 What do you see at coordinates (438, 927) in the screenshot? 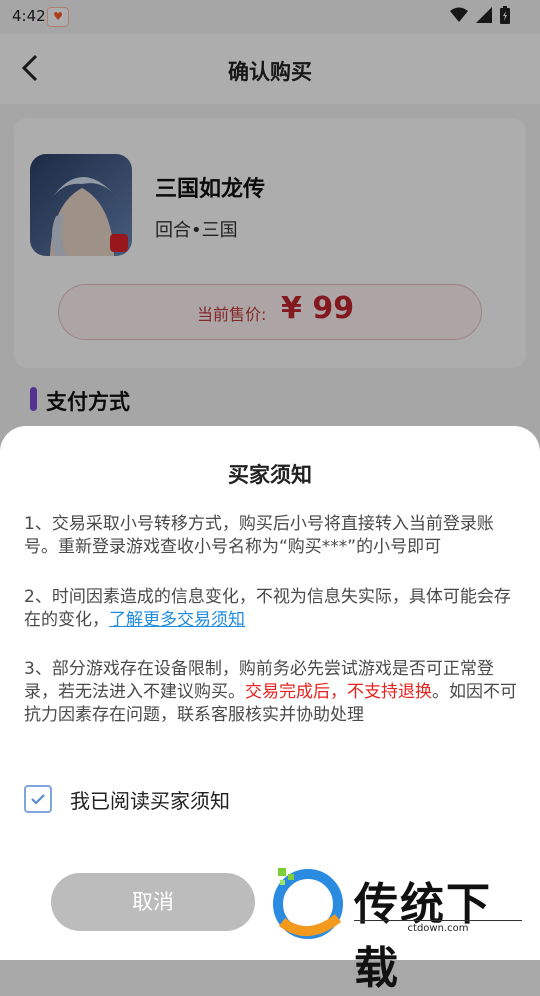
I see `watermark-url: ctdown.com` at bounding box center [438, 927].